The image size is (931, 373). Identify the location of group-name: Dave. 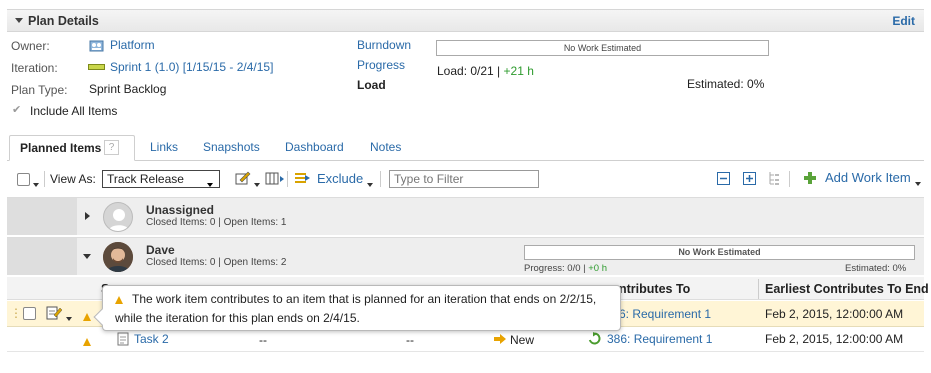
(160, 250).